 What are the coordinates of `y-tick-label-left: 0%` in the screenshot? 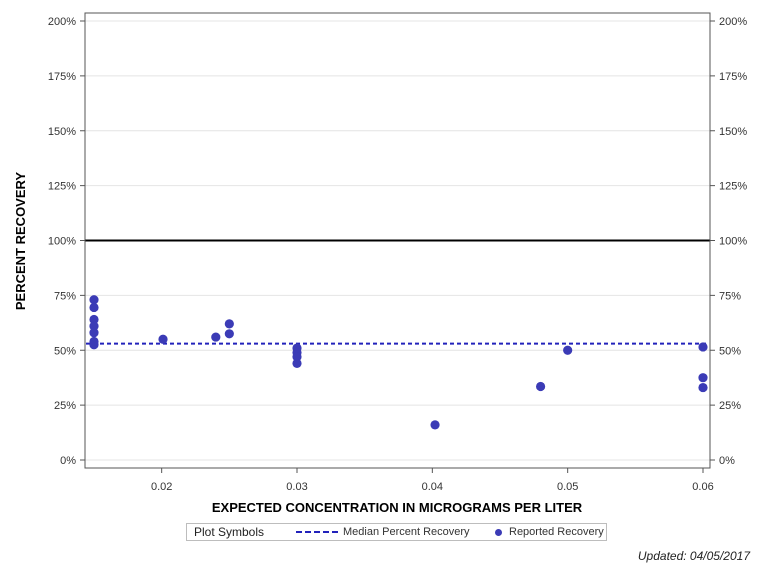 It's located at (68, 461).